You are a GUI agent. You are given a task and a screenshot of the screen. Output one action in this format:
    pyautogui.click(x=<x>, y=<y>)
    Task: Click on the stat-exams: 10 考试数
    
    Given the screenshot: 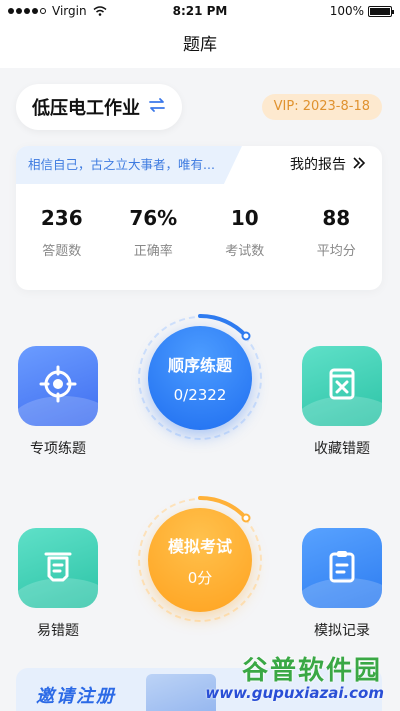 What is the action you would take?
    pyautogui.click(x=245, y=232)
    